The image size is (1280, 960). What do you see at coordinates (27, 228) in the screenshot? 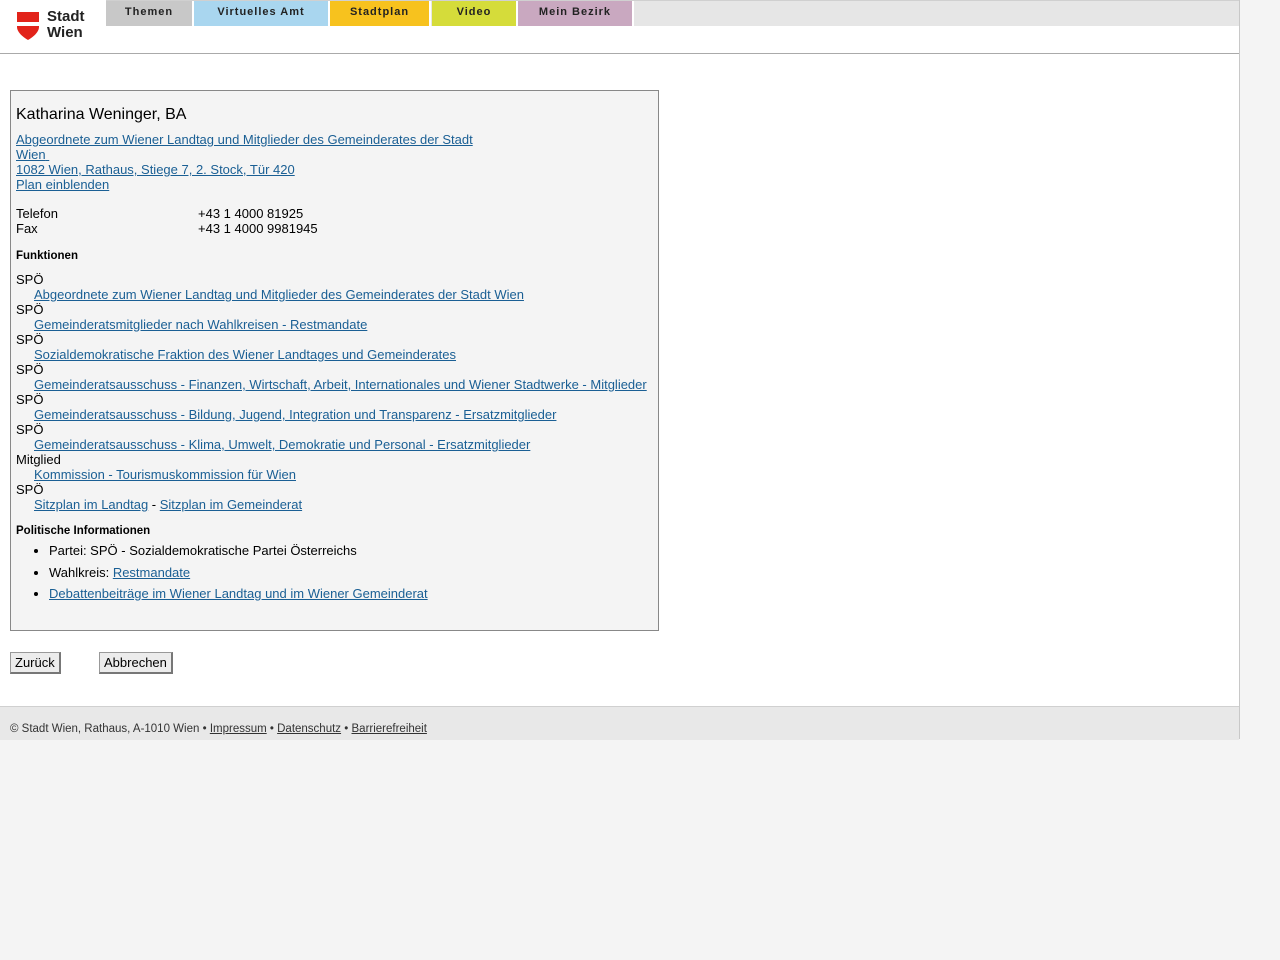
I see `fax-label: Fax` at bounding box center [27, 228].